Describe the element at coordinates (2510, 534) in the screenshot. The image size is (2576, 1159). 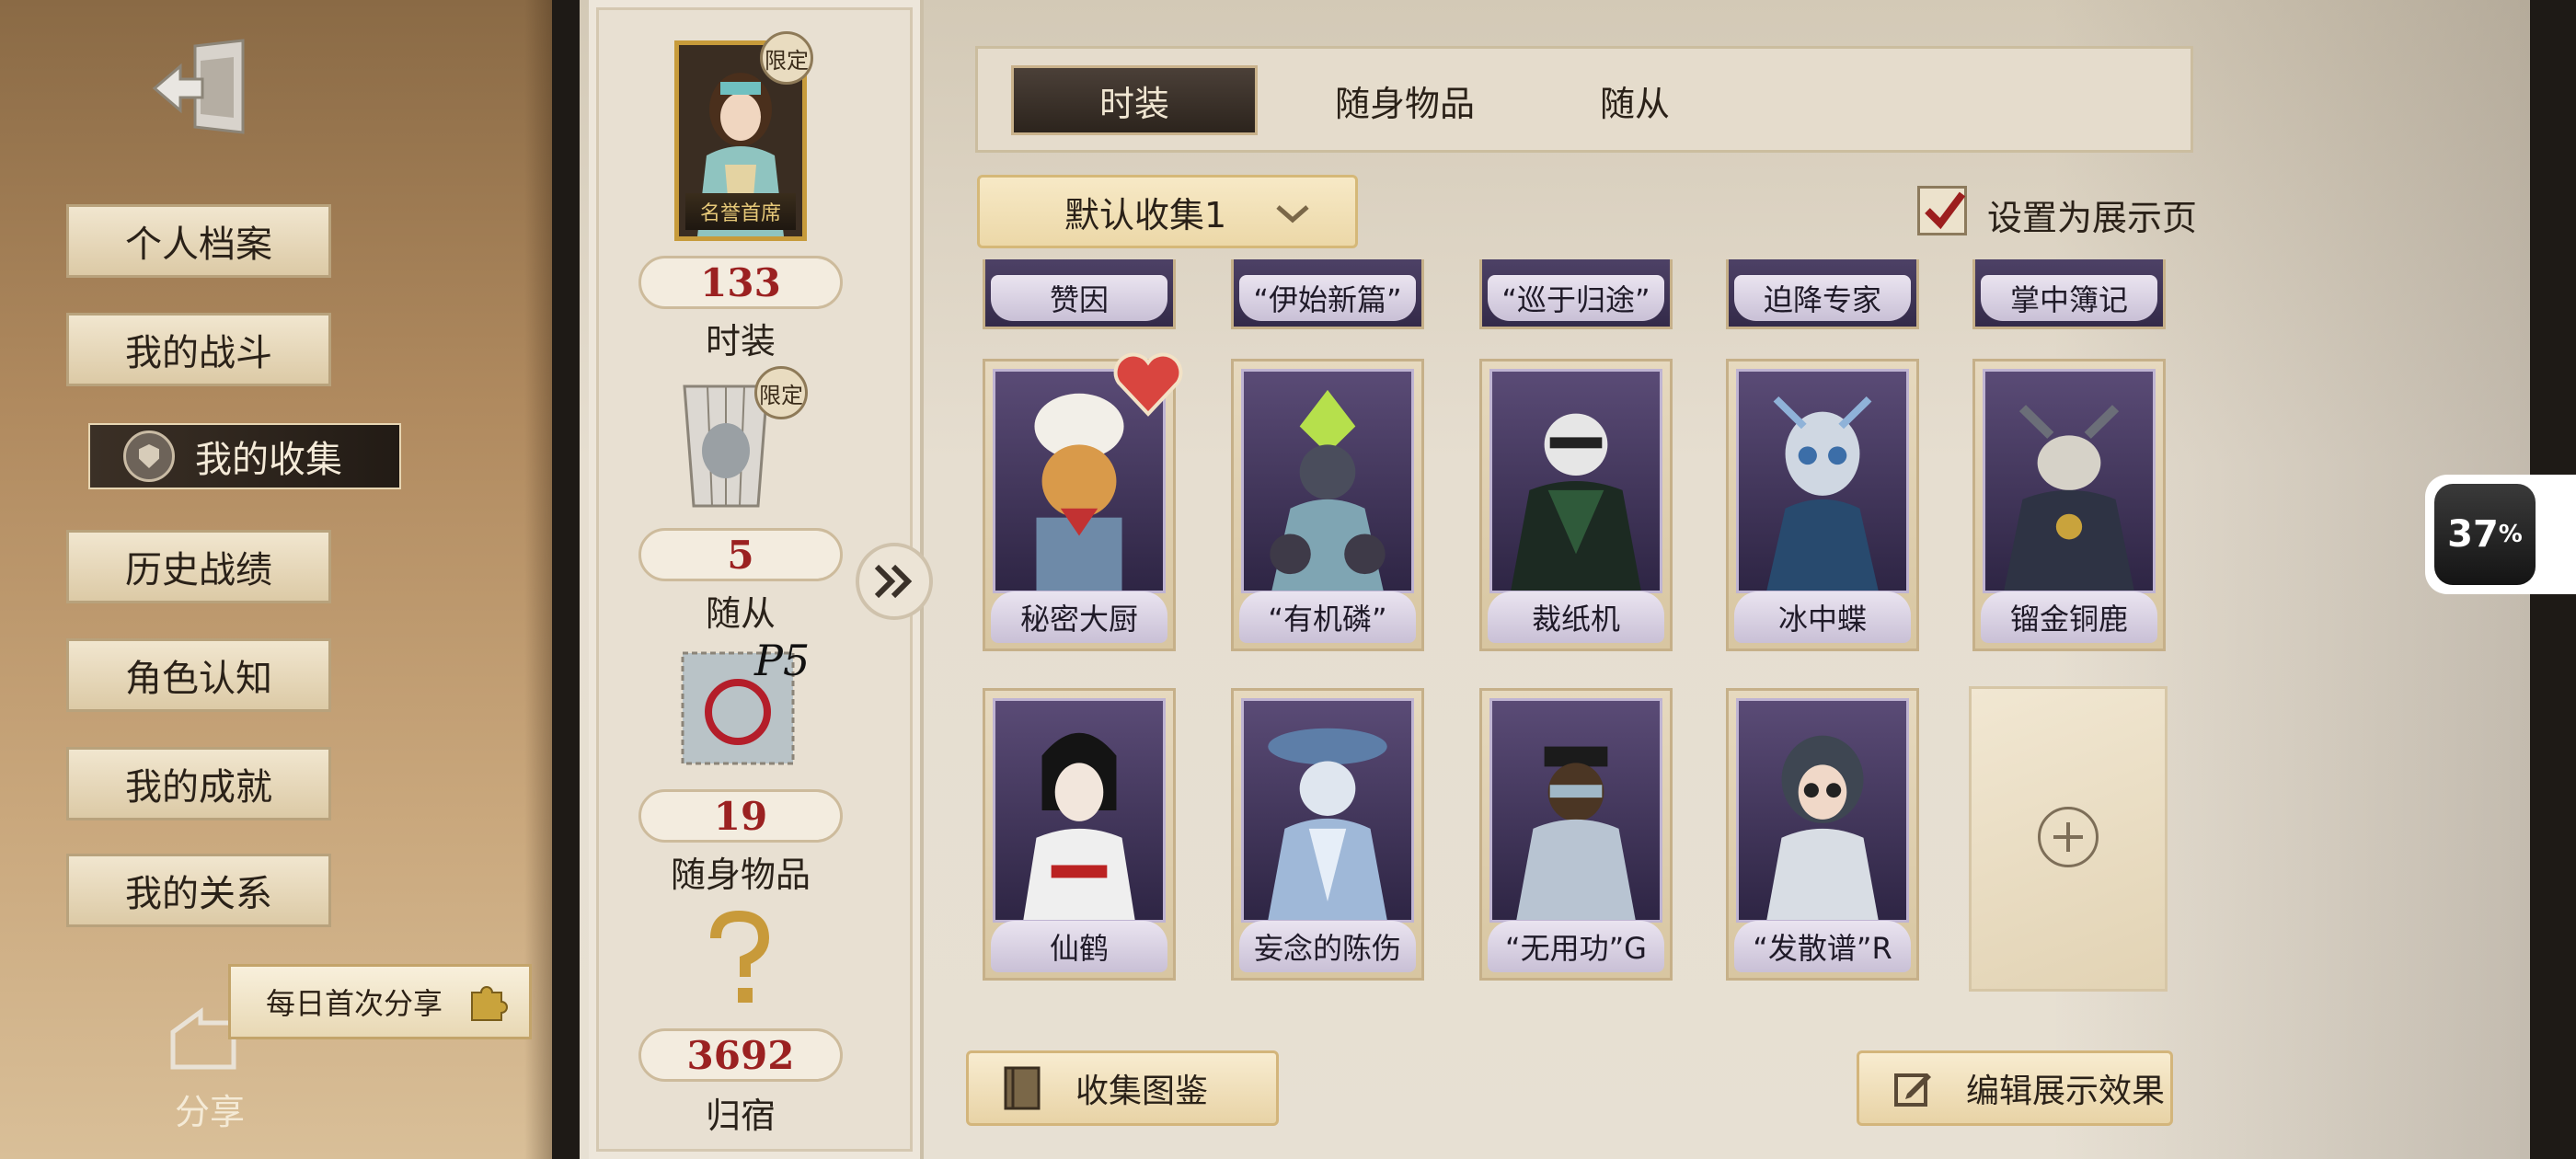
I see `percent-unit: %` at that location.